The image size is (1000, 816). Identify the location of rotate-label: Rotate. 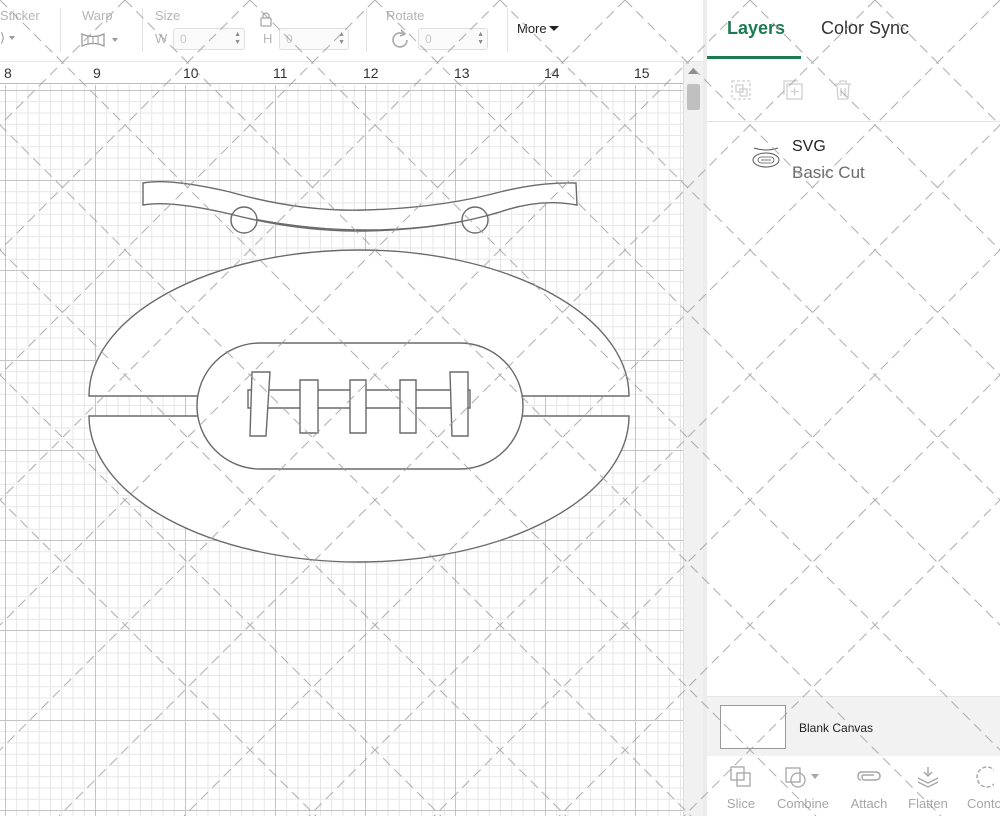
(405, 15).